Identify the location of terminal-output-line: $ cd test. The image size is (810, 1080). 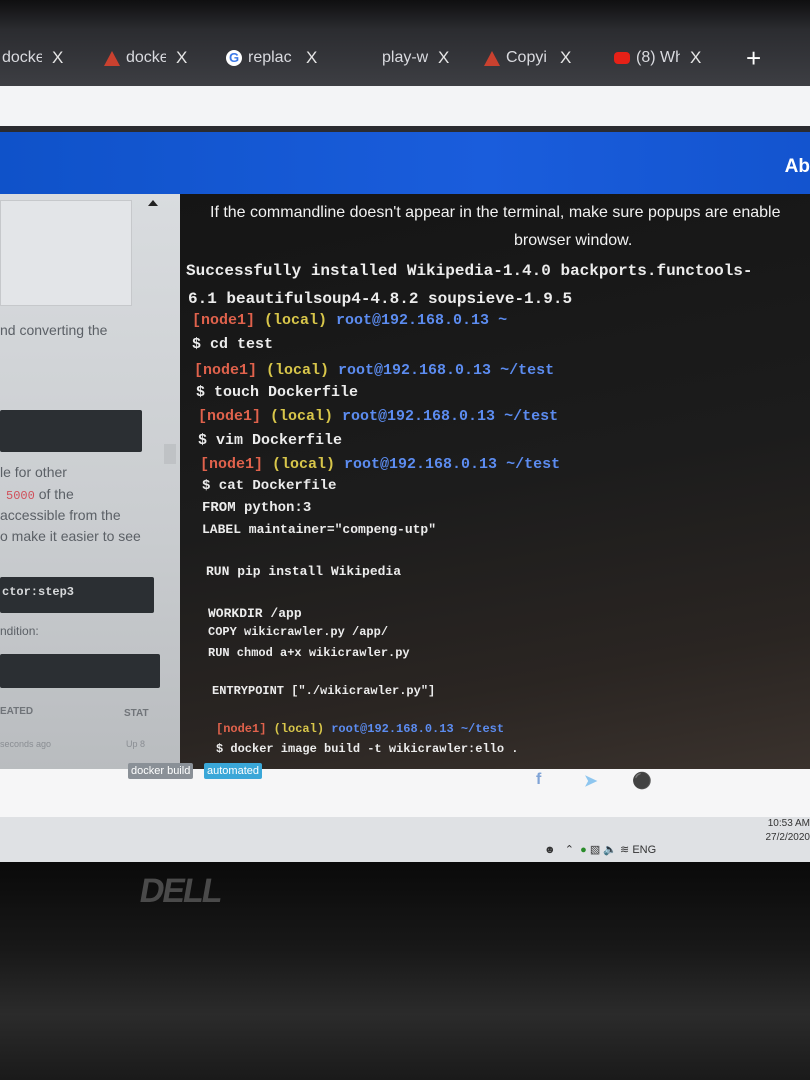
(233, 344).